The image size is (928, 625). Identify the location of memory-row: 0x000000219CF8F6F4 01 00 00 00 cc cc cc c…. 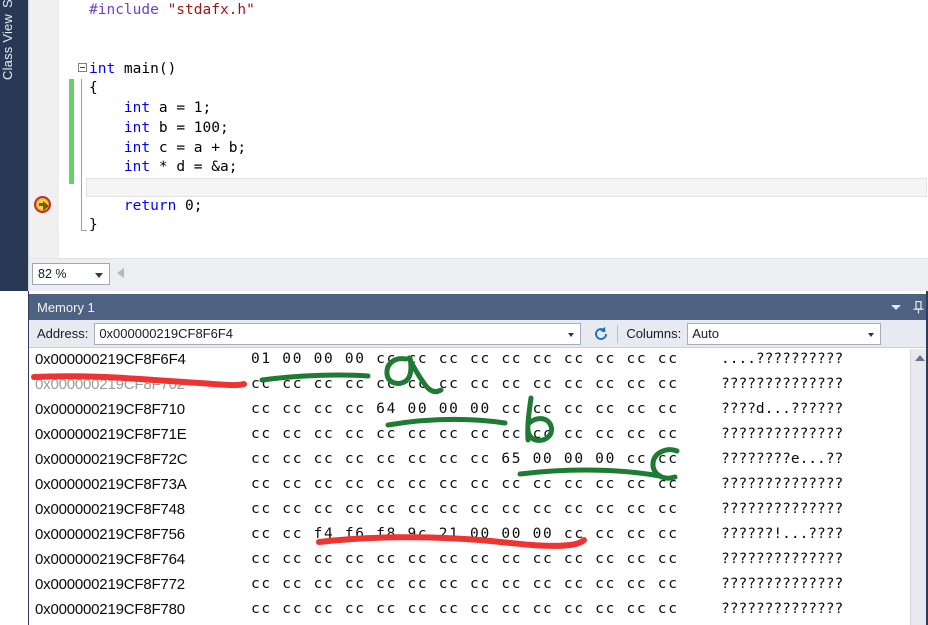
(470, 361).